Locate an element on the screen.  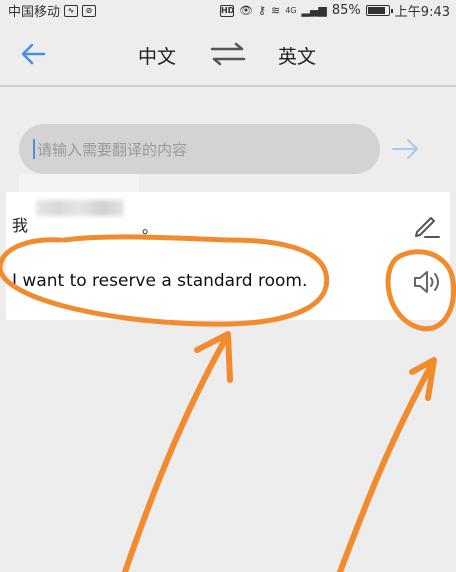
edit-button is located at coordinates (426, 225).